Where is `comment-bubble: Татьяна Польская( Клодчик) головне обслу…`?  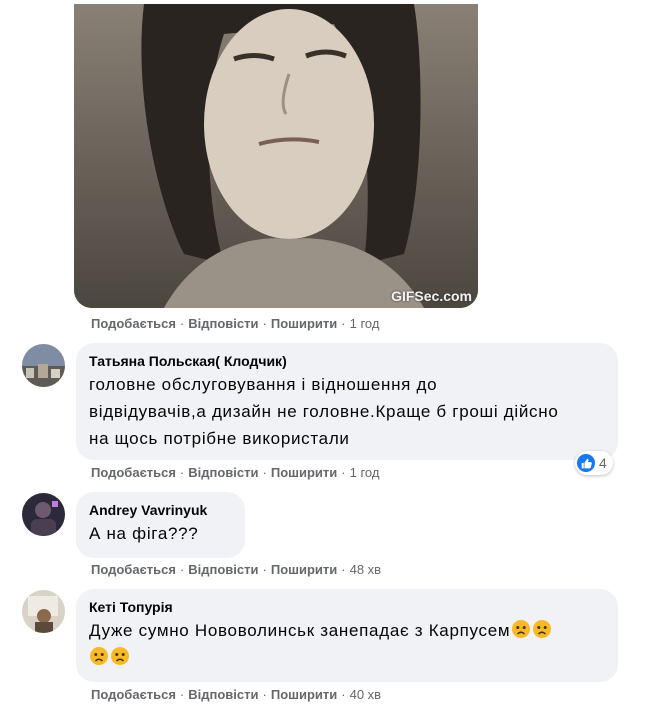 comment-bubble: Татьяна Польская( Клодчик) головне обслу… is located at coordinates (347, 401).